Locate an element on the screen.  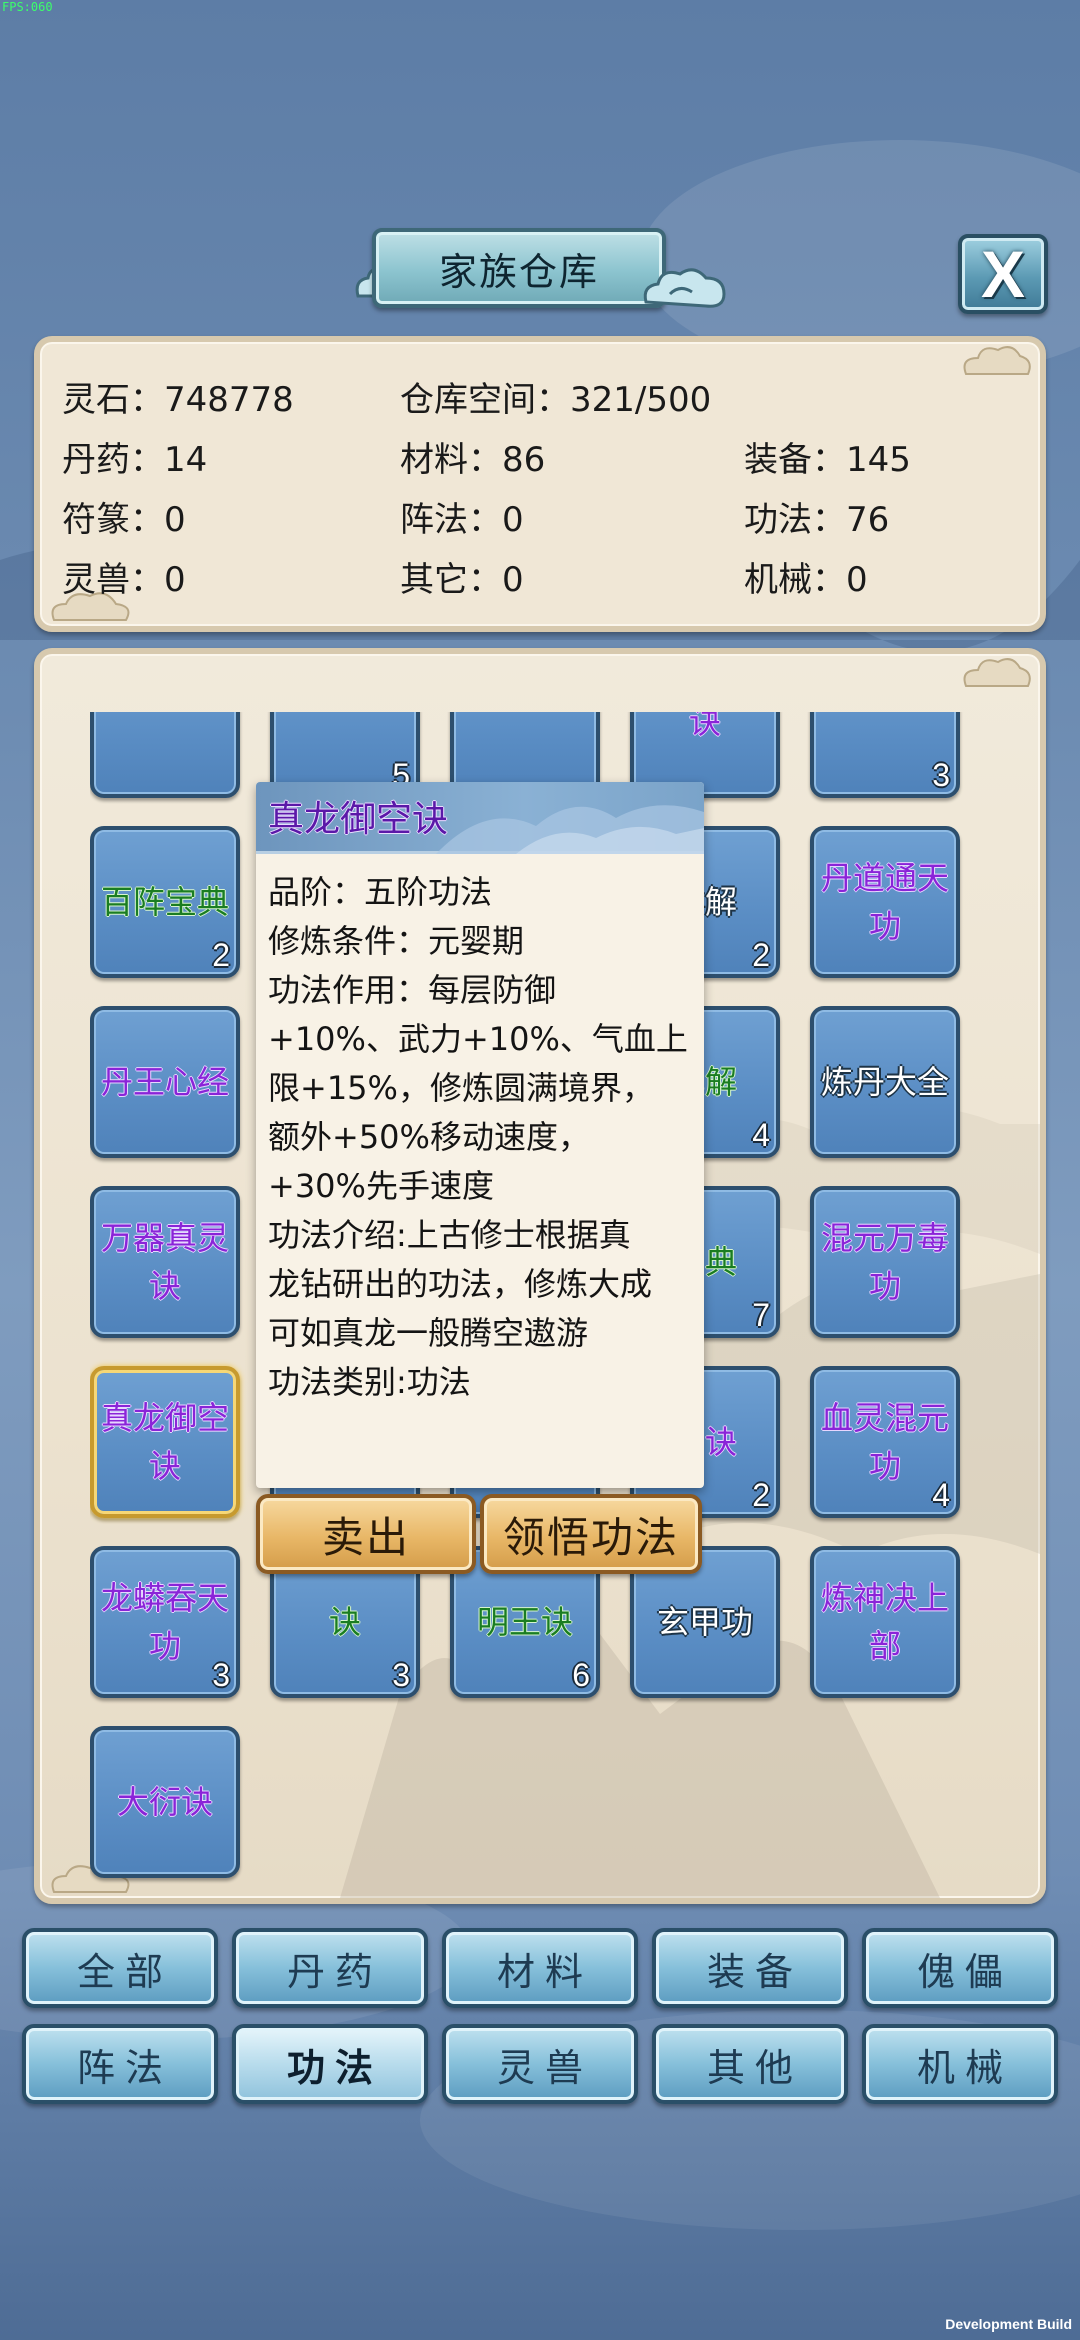
category-tab: 傀儡 is located at coordinates (960, 1968).